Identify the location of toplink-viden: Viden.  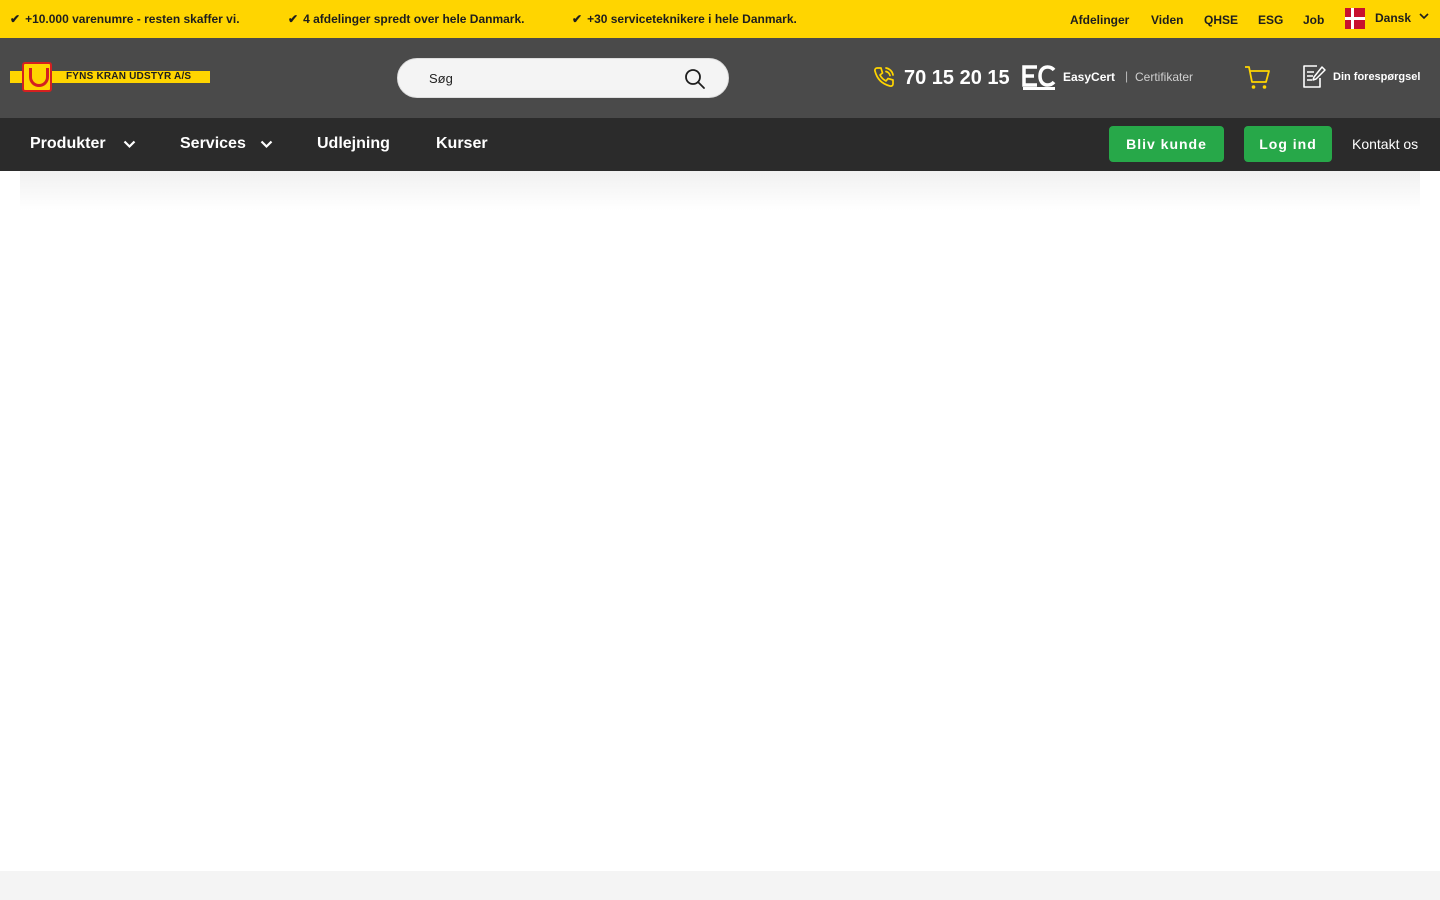
(1167, 20).